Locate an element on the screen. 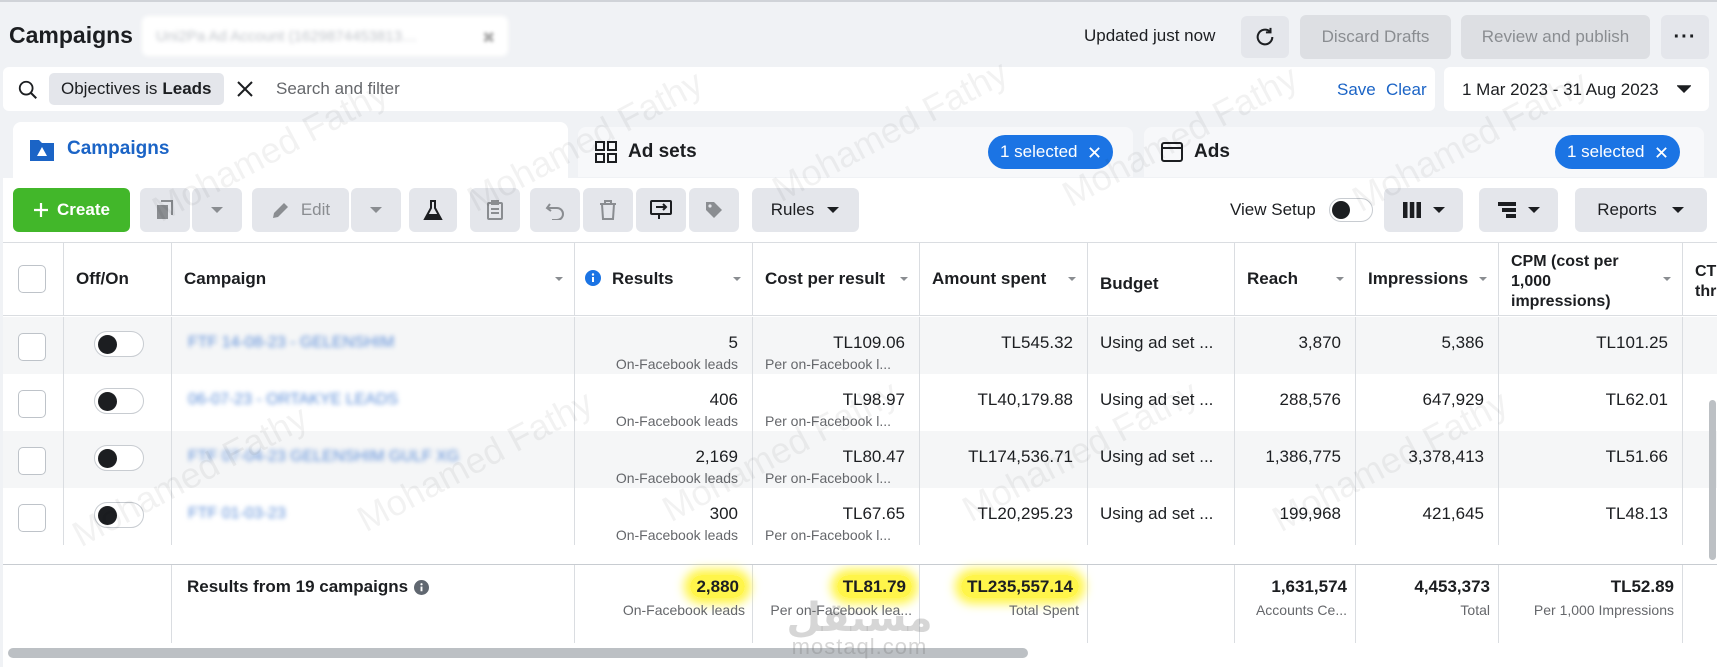 This screenshot has width=1717, height=667. view-setup-label: View Setup is located at coordinates (1273, 209).